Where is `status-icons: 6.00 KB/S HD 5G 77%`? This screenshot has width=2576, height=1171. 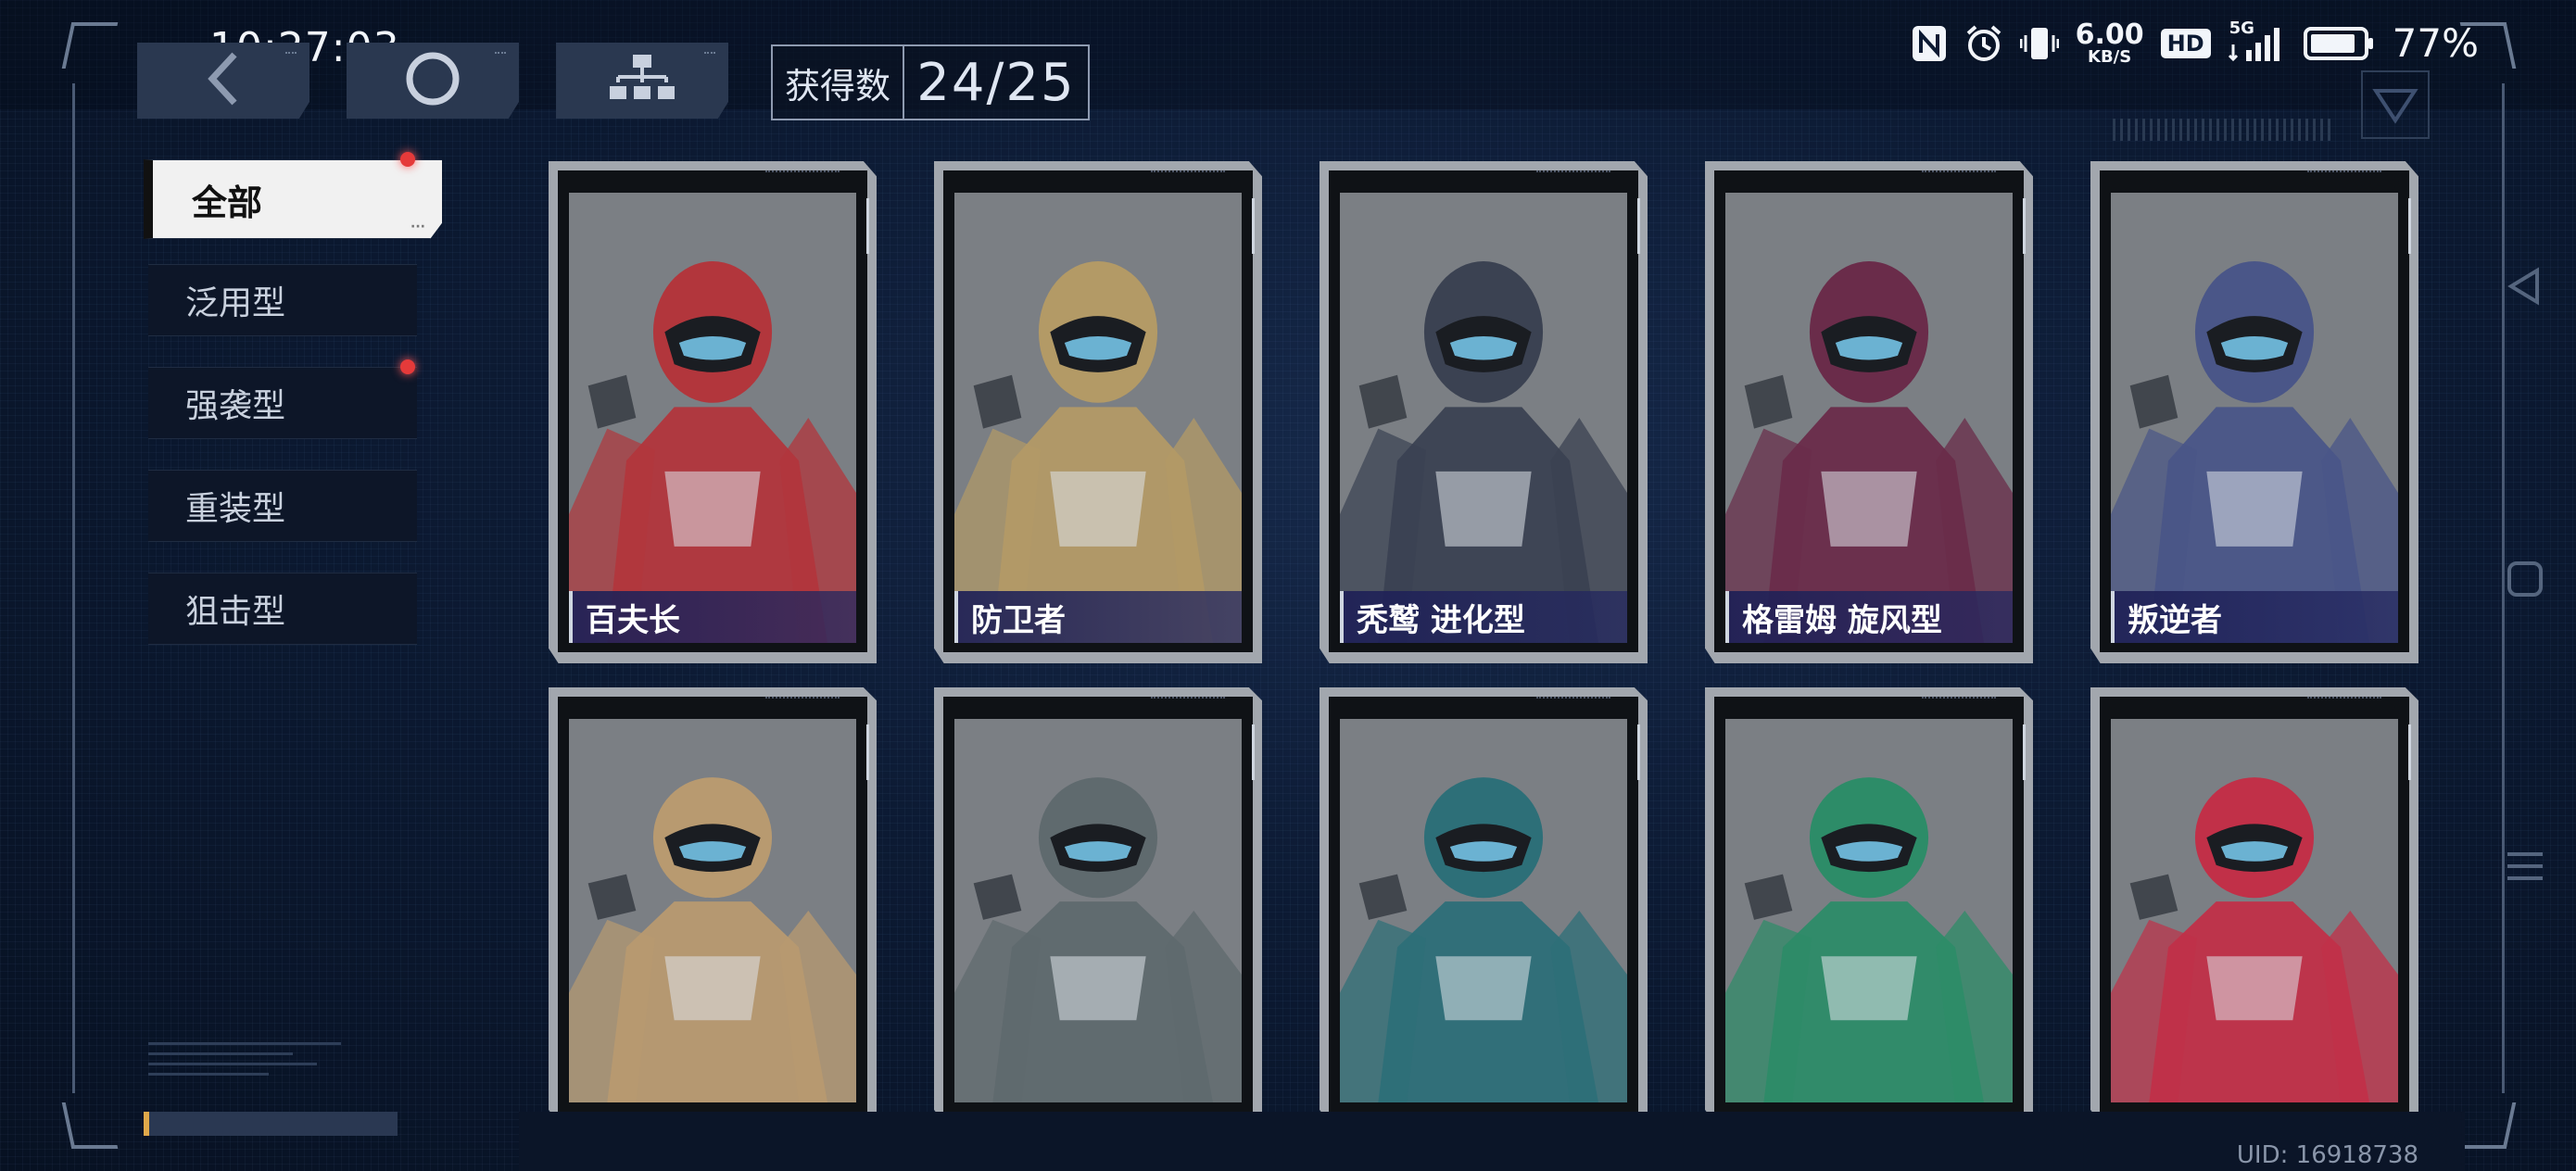 status-icons: 6.00 KB/S HD 5G 77% is located at coordinates (2195, 43).